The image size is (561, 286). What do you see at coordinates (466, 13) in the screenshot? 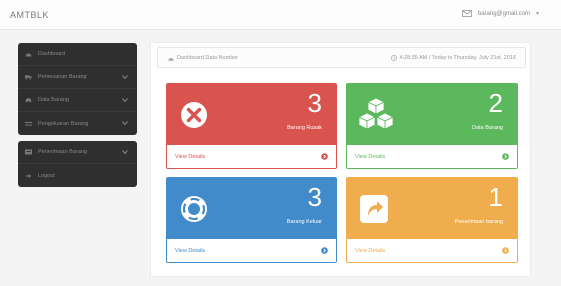
I see `envelope-icon` at bounding box center [466, 13].